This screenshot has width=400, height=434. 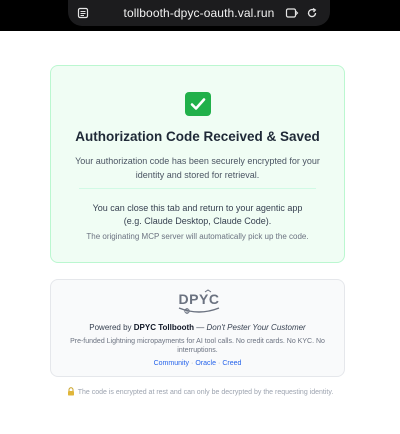 What do you see at coordinates (171, 363) in the screenshot?
I see `link-community: Community` at bounding box center [171, 363].